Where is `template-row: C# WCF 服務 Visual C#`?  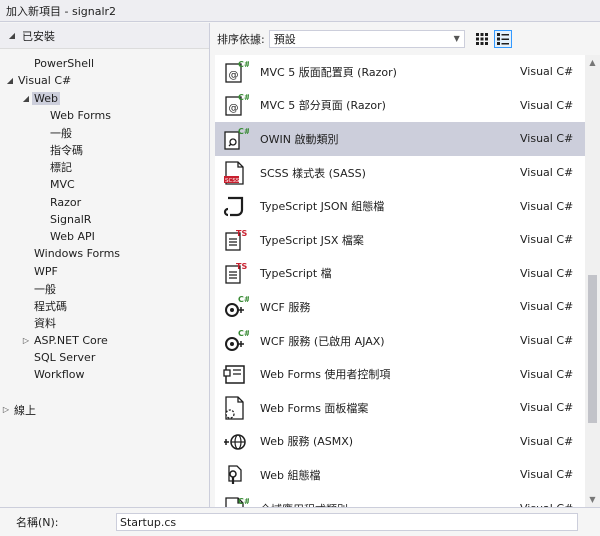
template-row: C# WCF 服務 Visual C# is located at coordinates (400, 307).